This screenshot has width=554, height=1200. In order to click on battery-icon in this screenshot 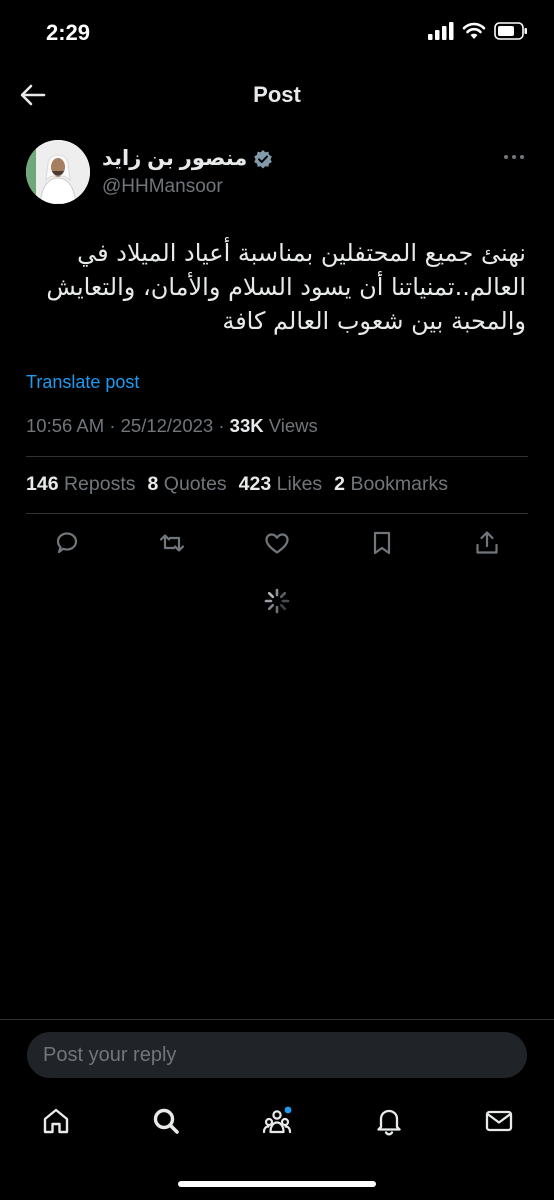, I will do `click(510, 31)`.